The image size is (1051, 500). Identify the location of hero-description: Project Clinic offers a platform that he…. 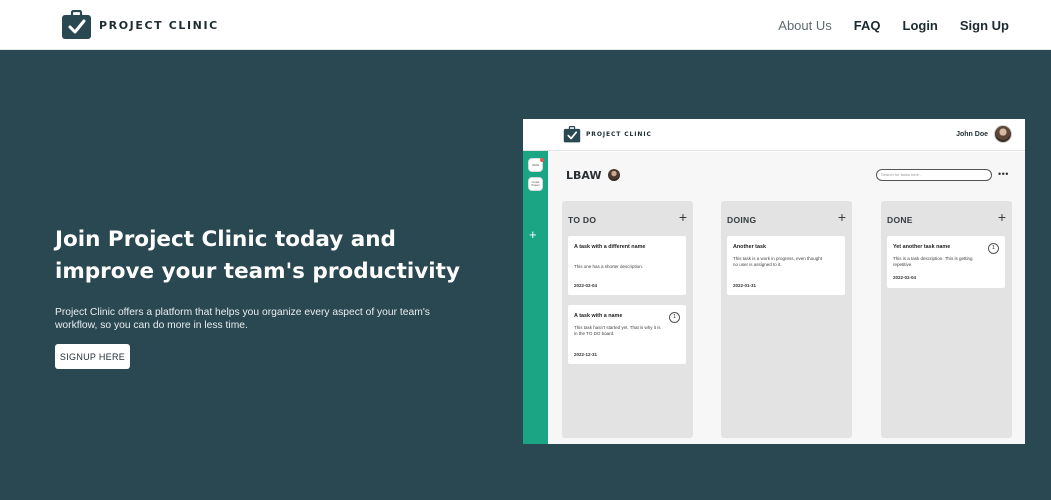
(242, 319).